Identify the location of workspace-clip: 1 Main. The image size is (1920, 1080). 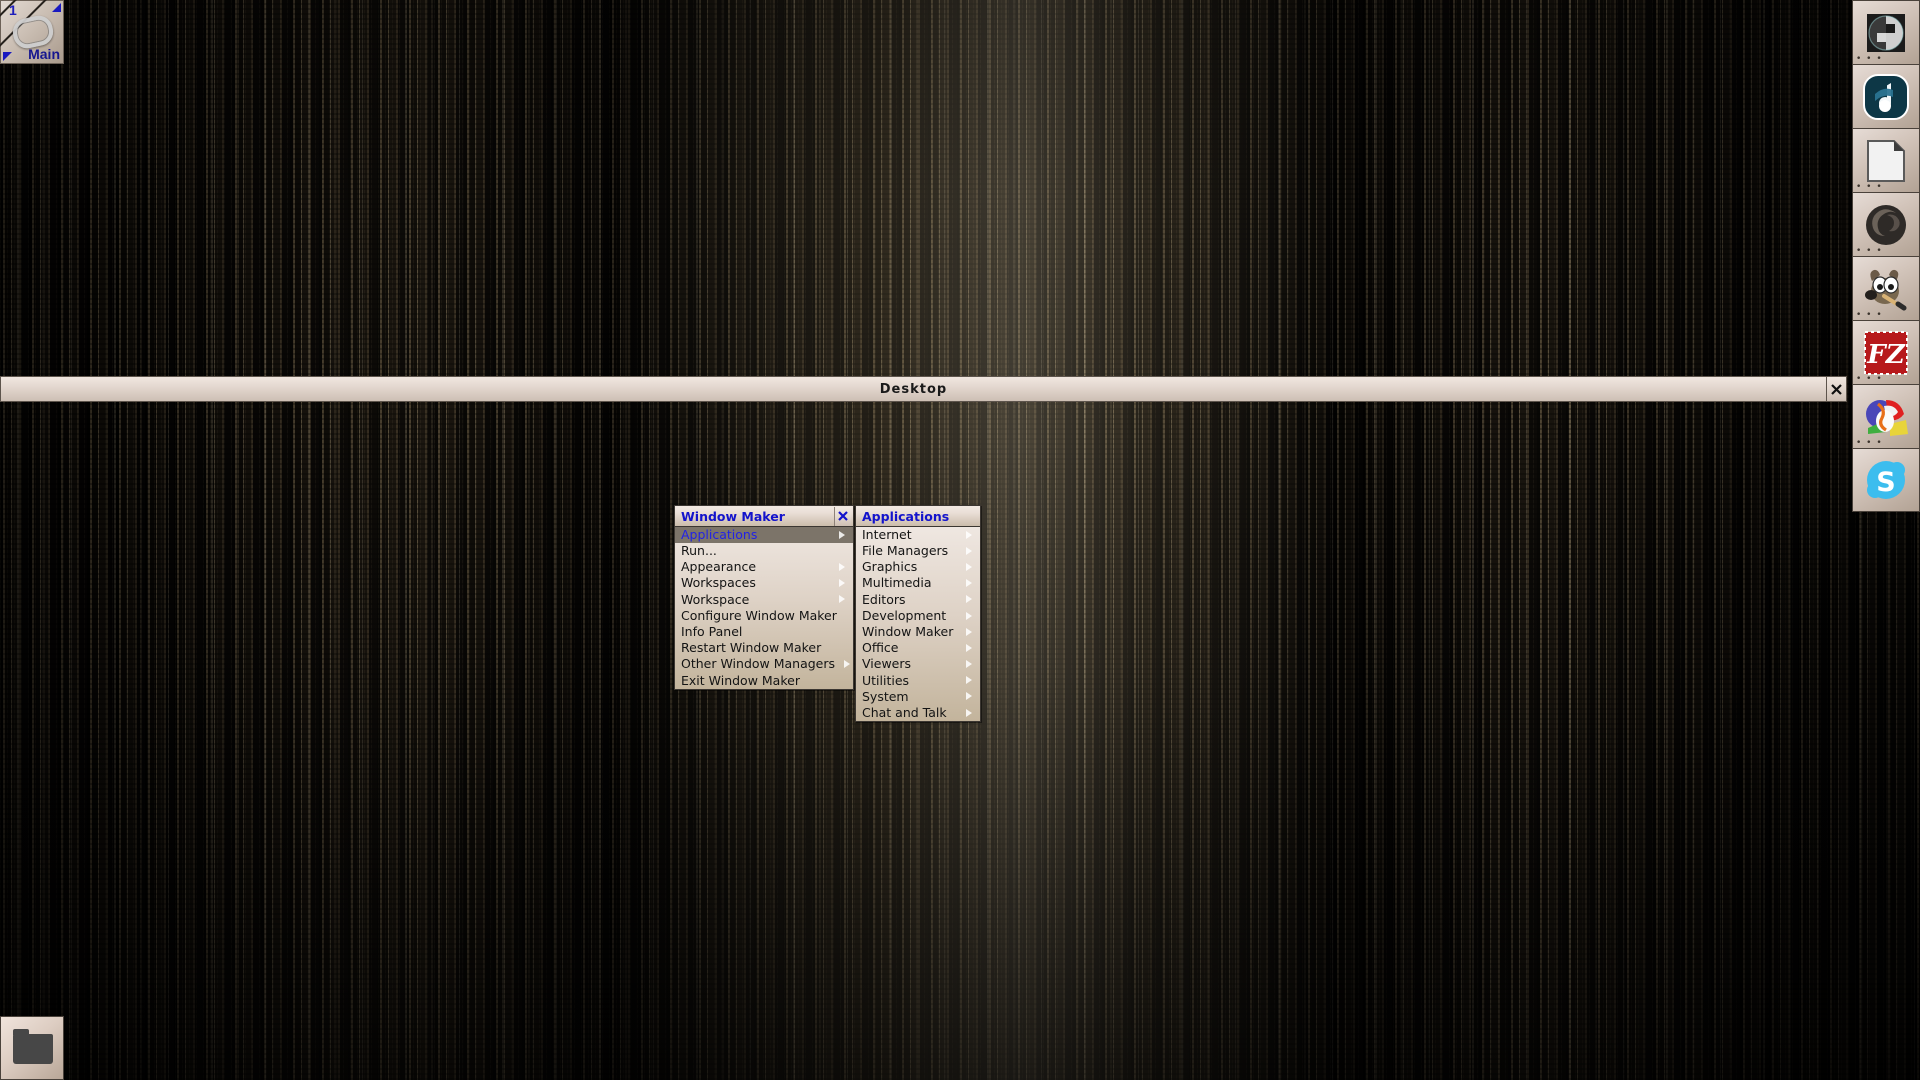
(32, 32).